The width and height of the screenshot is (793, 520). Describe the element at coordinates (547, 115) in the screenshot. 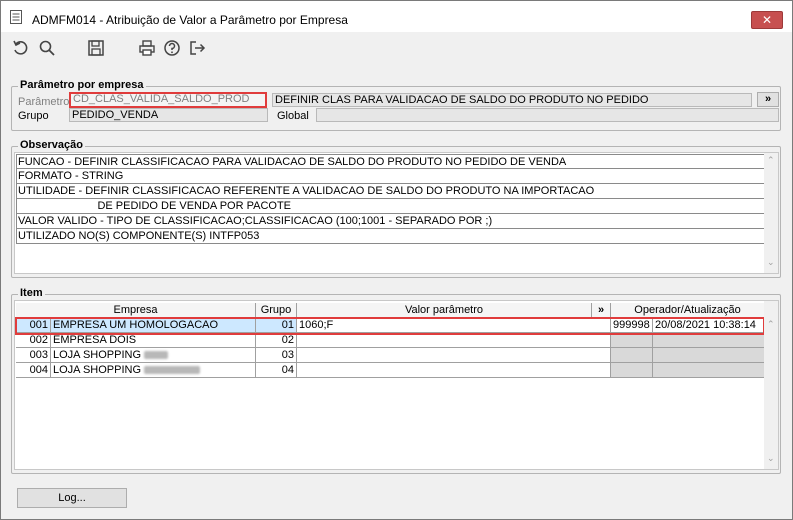

I see `global-field` at that location.